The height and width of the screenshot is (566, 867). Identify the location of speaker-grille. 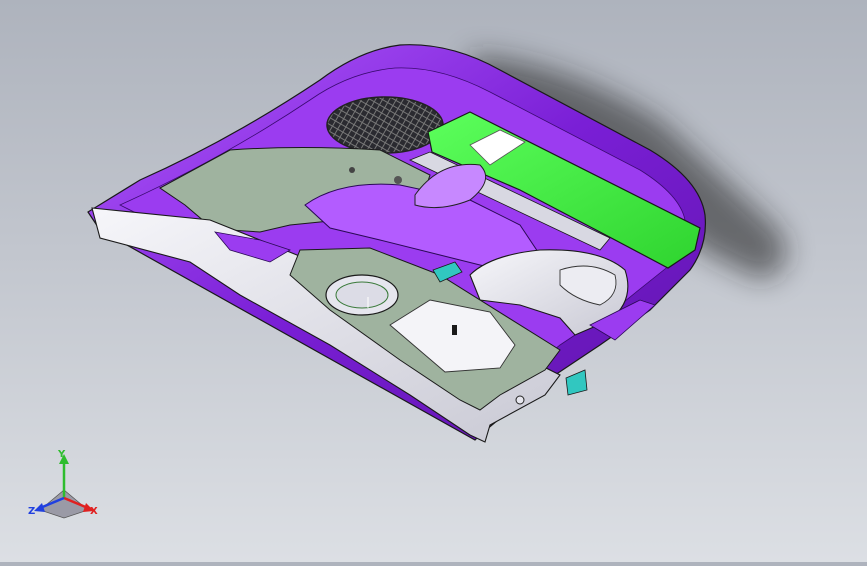
(385, 125).